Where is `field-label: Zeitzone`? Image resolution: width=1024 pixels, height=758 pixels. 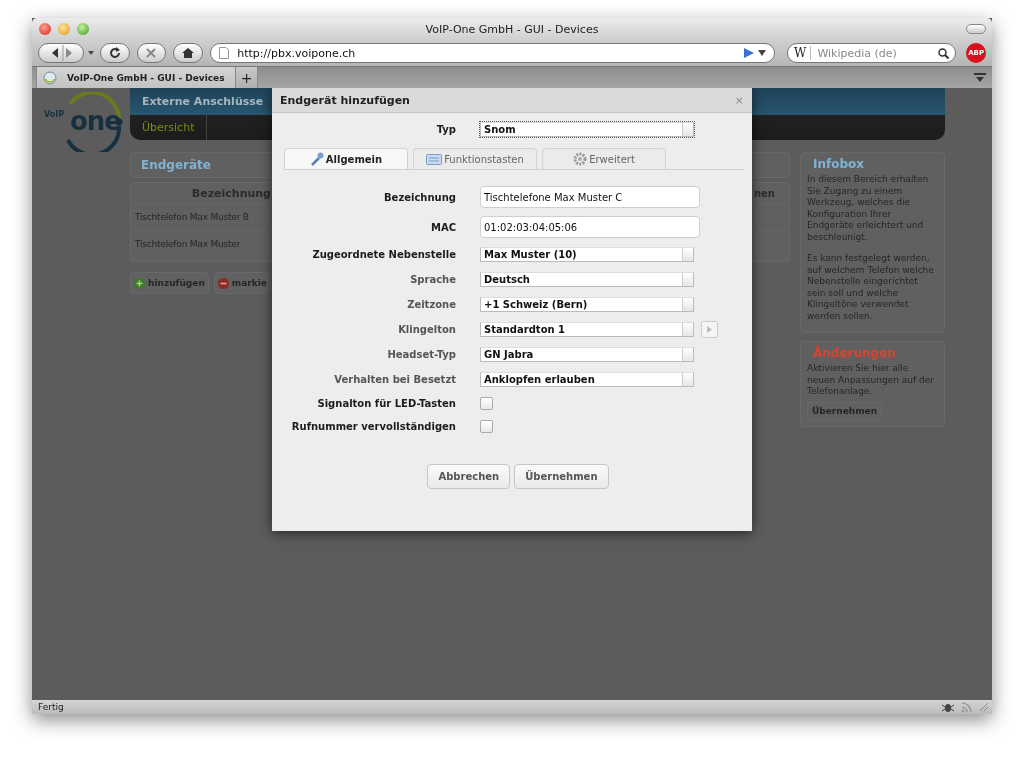 field-label: Zeitzone is located at coordinates (431, 304).